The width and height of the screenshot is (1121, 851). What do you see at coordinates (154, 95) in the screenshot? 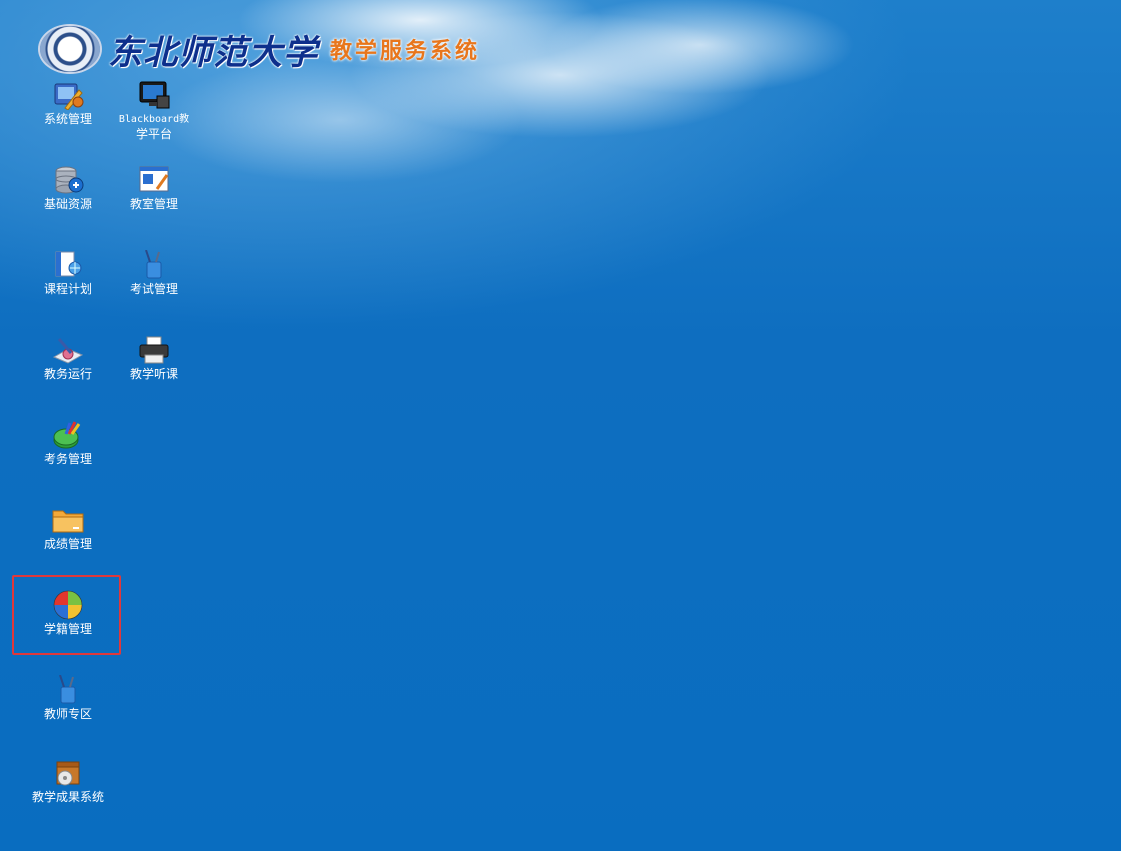
I see `monitor-icon` at bounding box center [154, 95].